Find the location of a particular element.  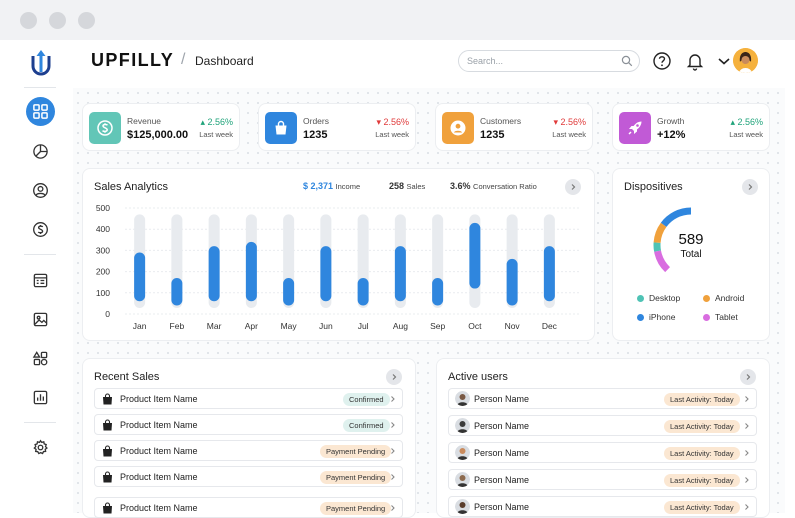

apps-shapes-icon is located at coordinates (40, 358).